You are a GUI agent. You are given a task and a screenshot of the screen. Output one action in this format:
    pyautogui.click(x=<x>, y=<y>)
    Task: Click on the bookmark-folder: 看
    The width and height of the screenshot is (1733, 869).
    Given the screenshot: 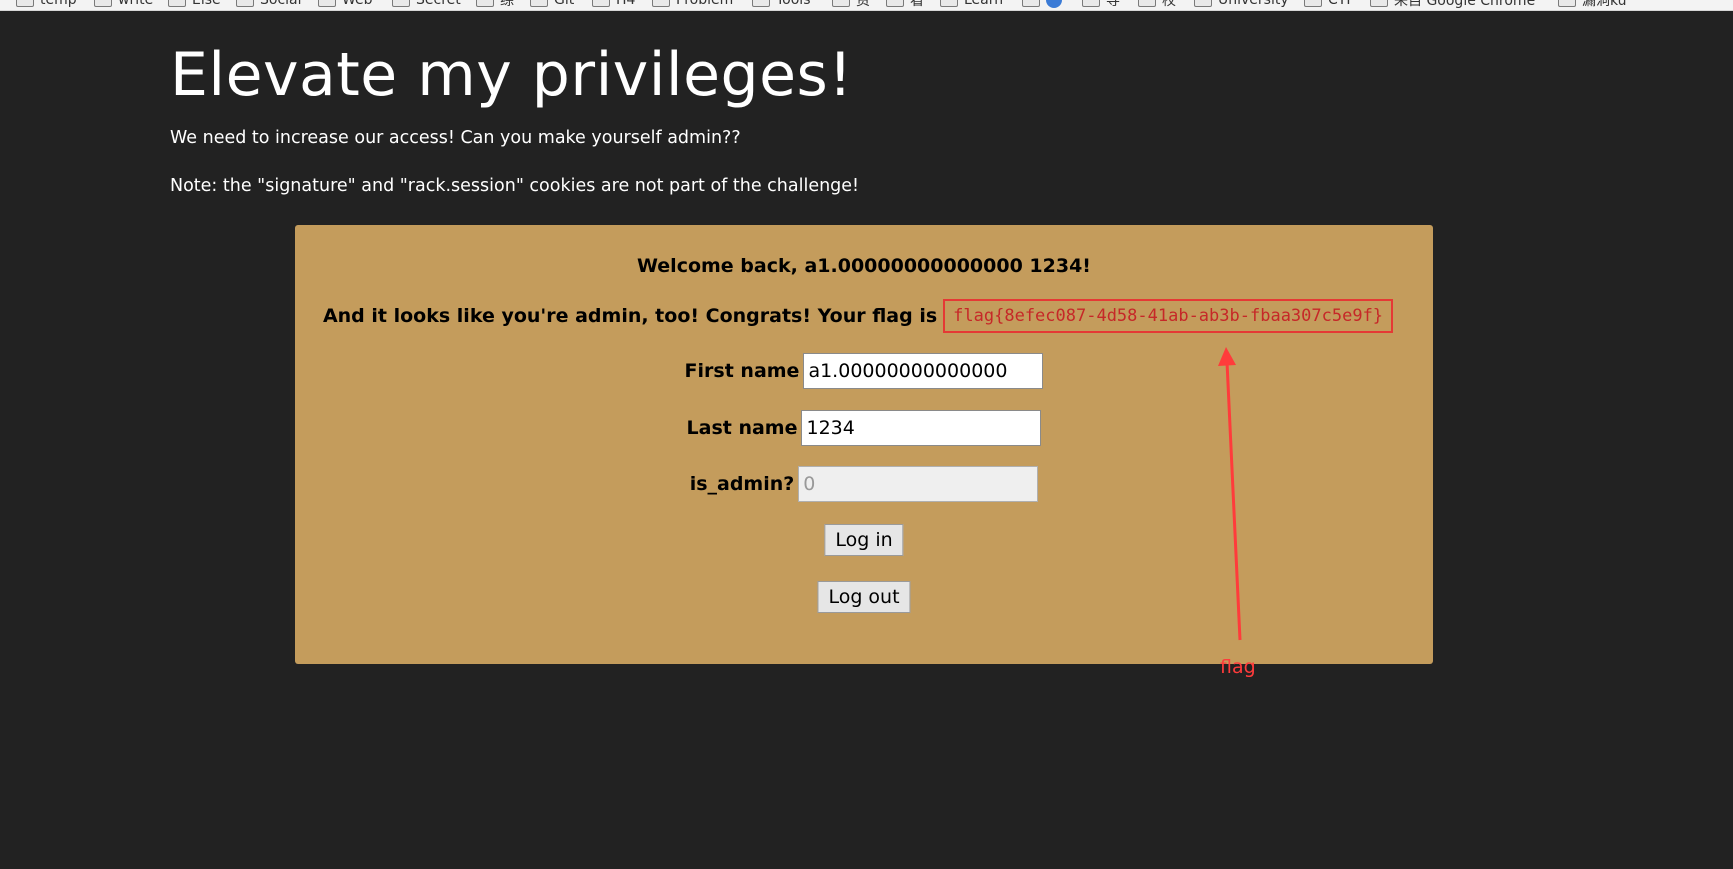 What is the action you would take?
    pyautogui.click(x=905, y=4)
    